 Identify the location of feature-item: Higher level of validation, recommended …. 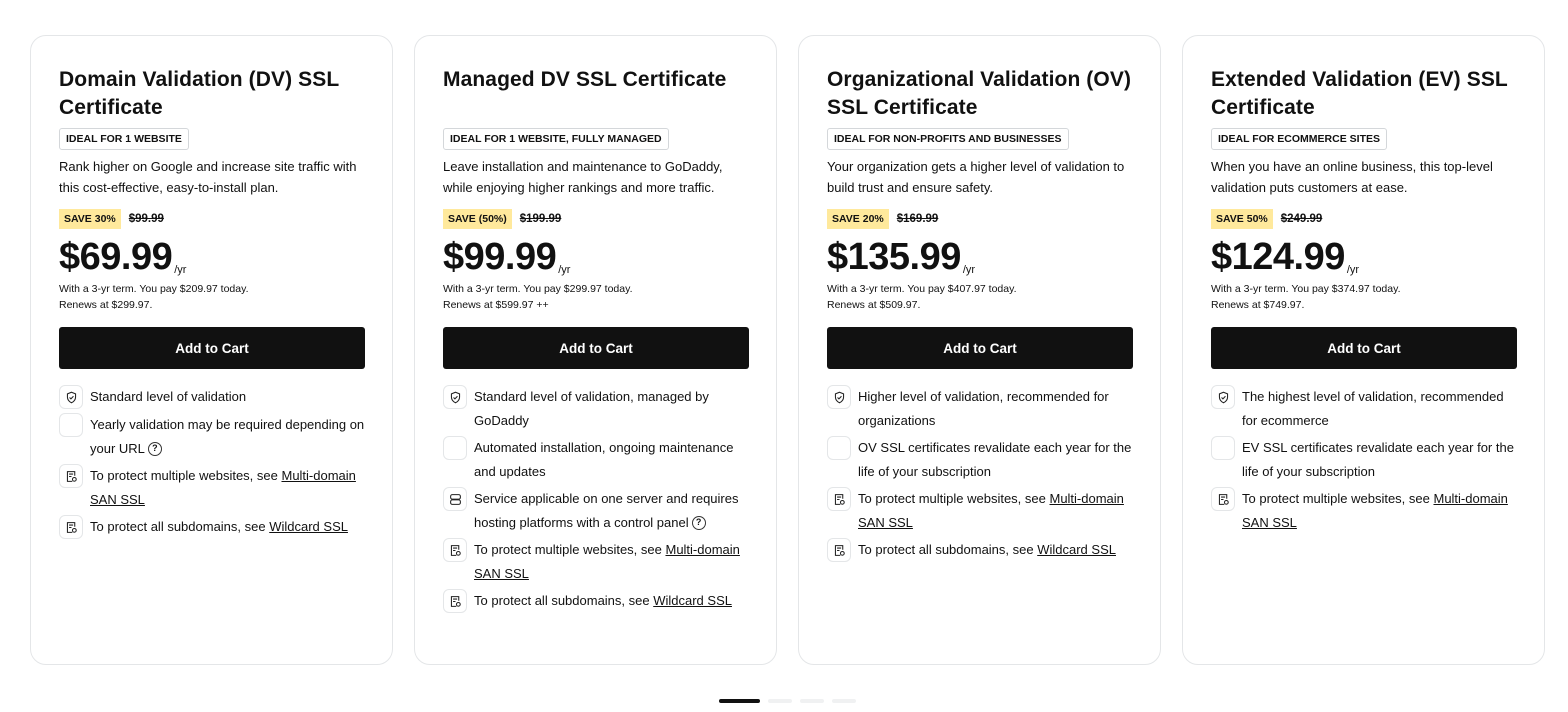
(982, 408).